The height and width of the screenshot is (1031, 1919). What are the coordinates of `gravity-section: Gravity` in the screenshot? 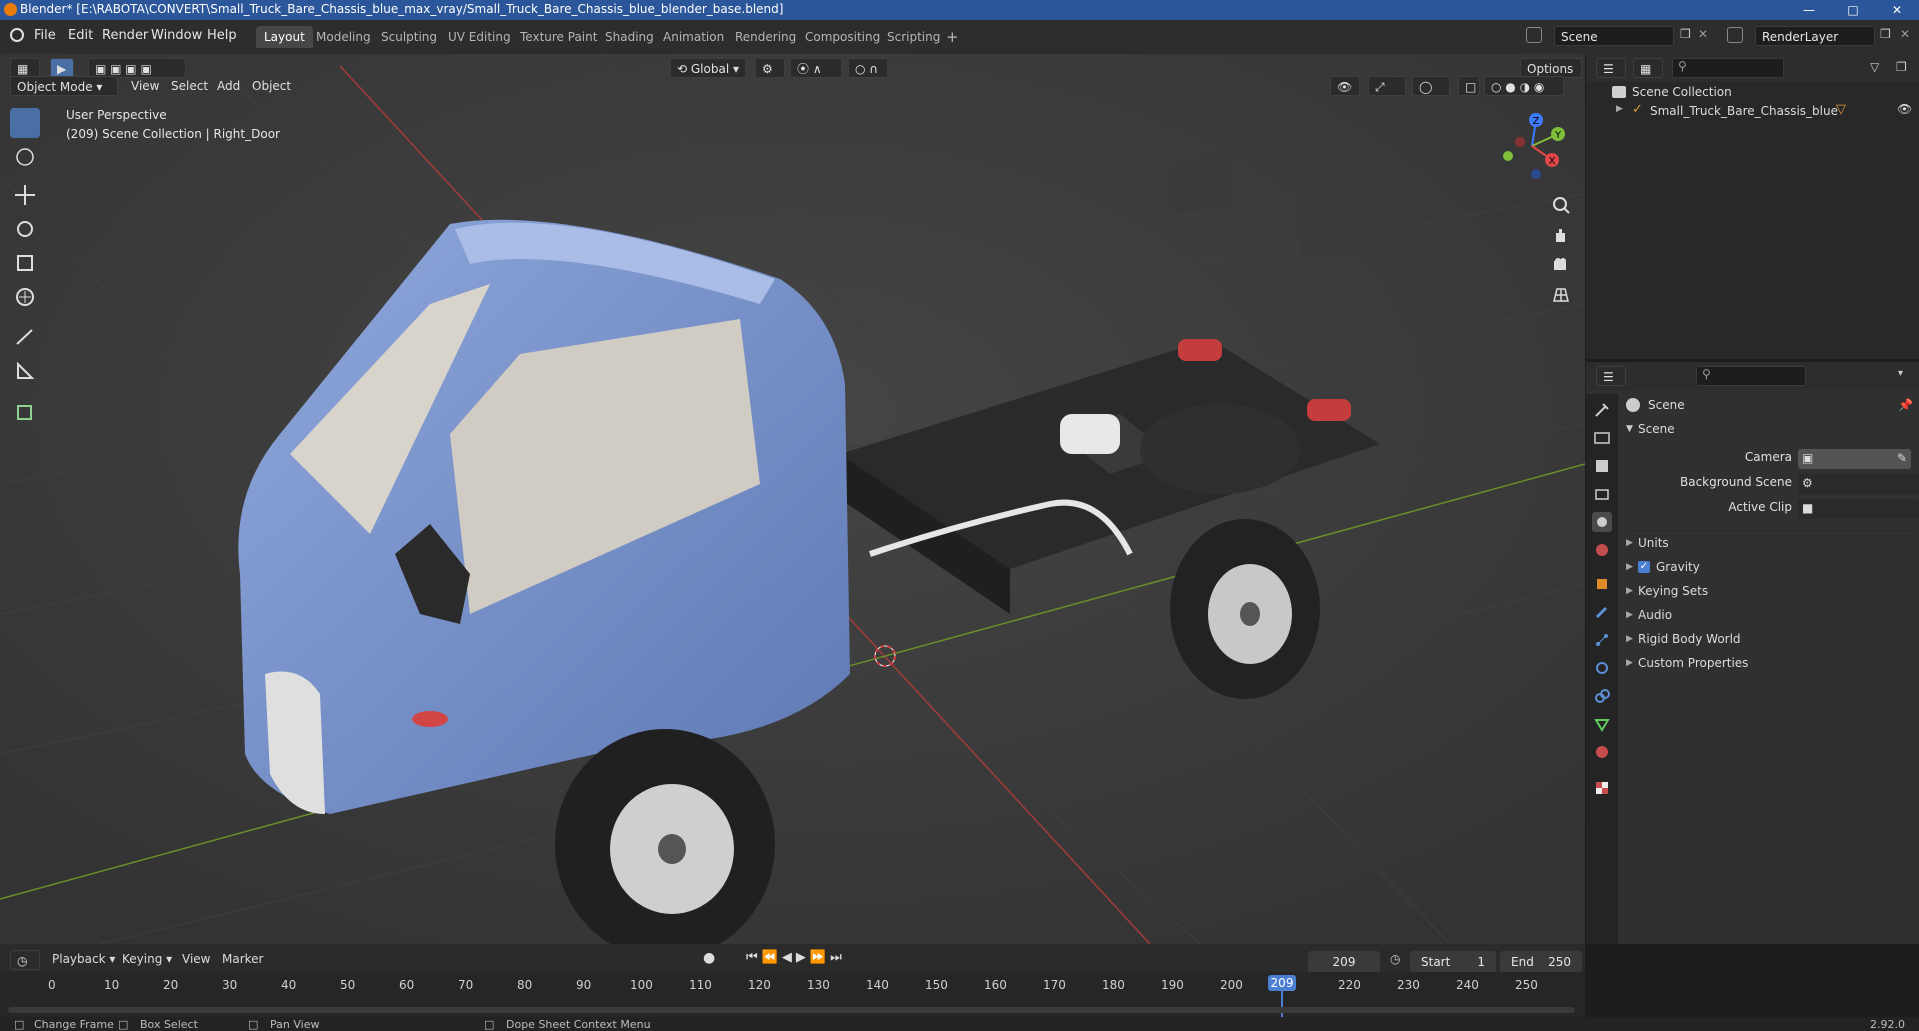 It's located at (1678, 567).